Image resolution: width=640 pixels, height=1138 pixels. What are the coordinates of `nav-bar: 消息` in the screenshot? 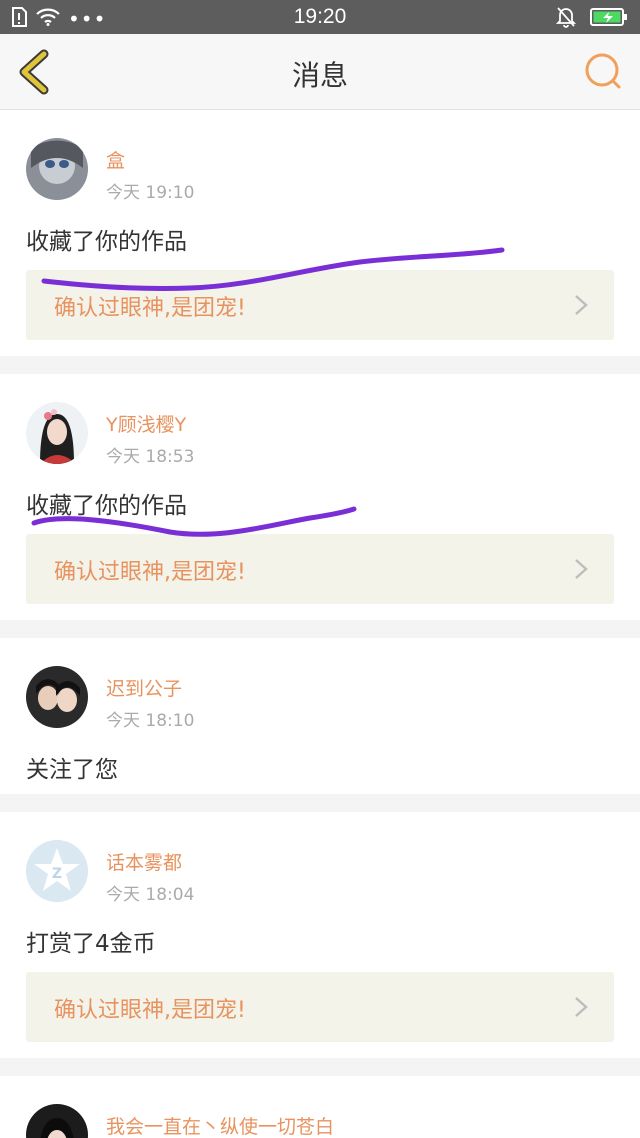 It's located at (320, 72).